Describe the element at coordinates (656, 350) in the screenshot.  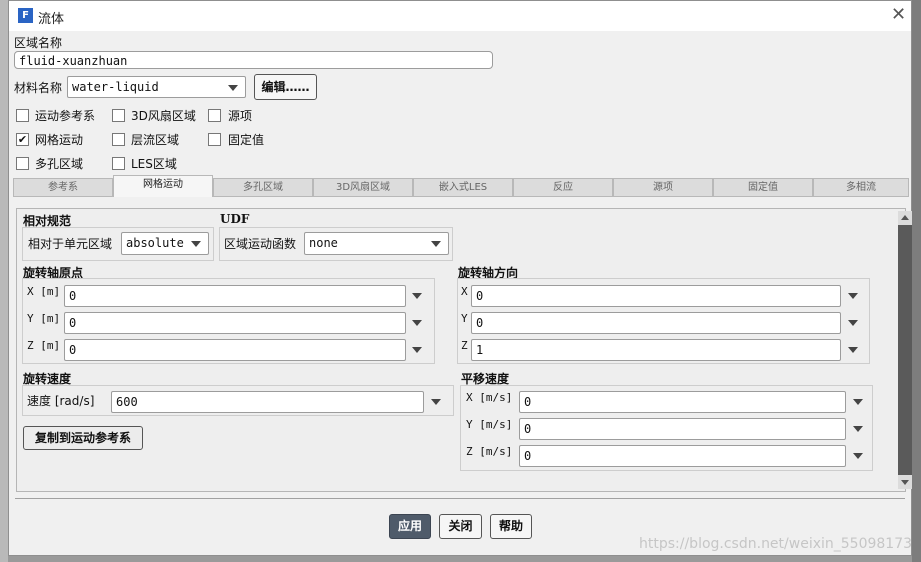
I see `direction-z-input: 1` at that location.